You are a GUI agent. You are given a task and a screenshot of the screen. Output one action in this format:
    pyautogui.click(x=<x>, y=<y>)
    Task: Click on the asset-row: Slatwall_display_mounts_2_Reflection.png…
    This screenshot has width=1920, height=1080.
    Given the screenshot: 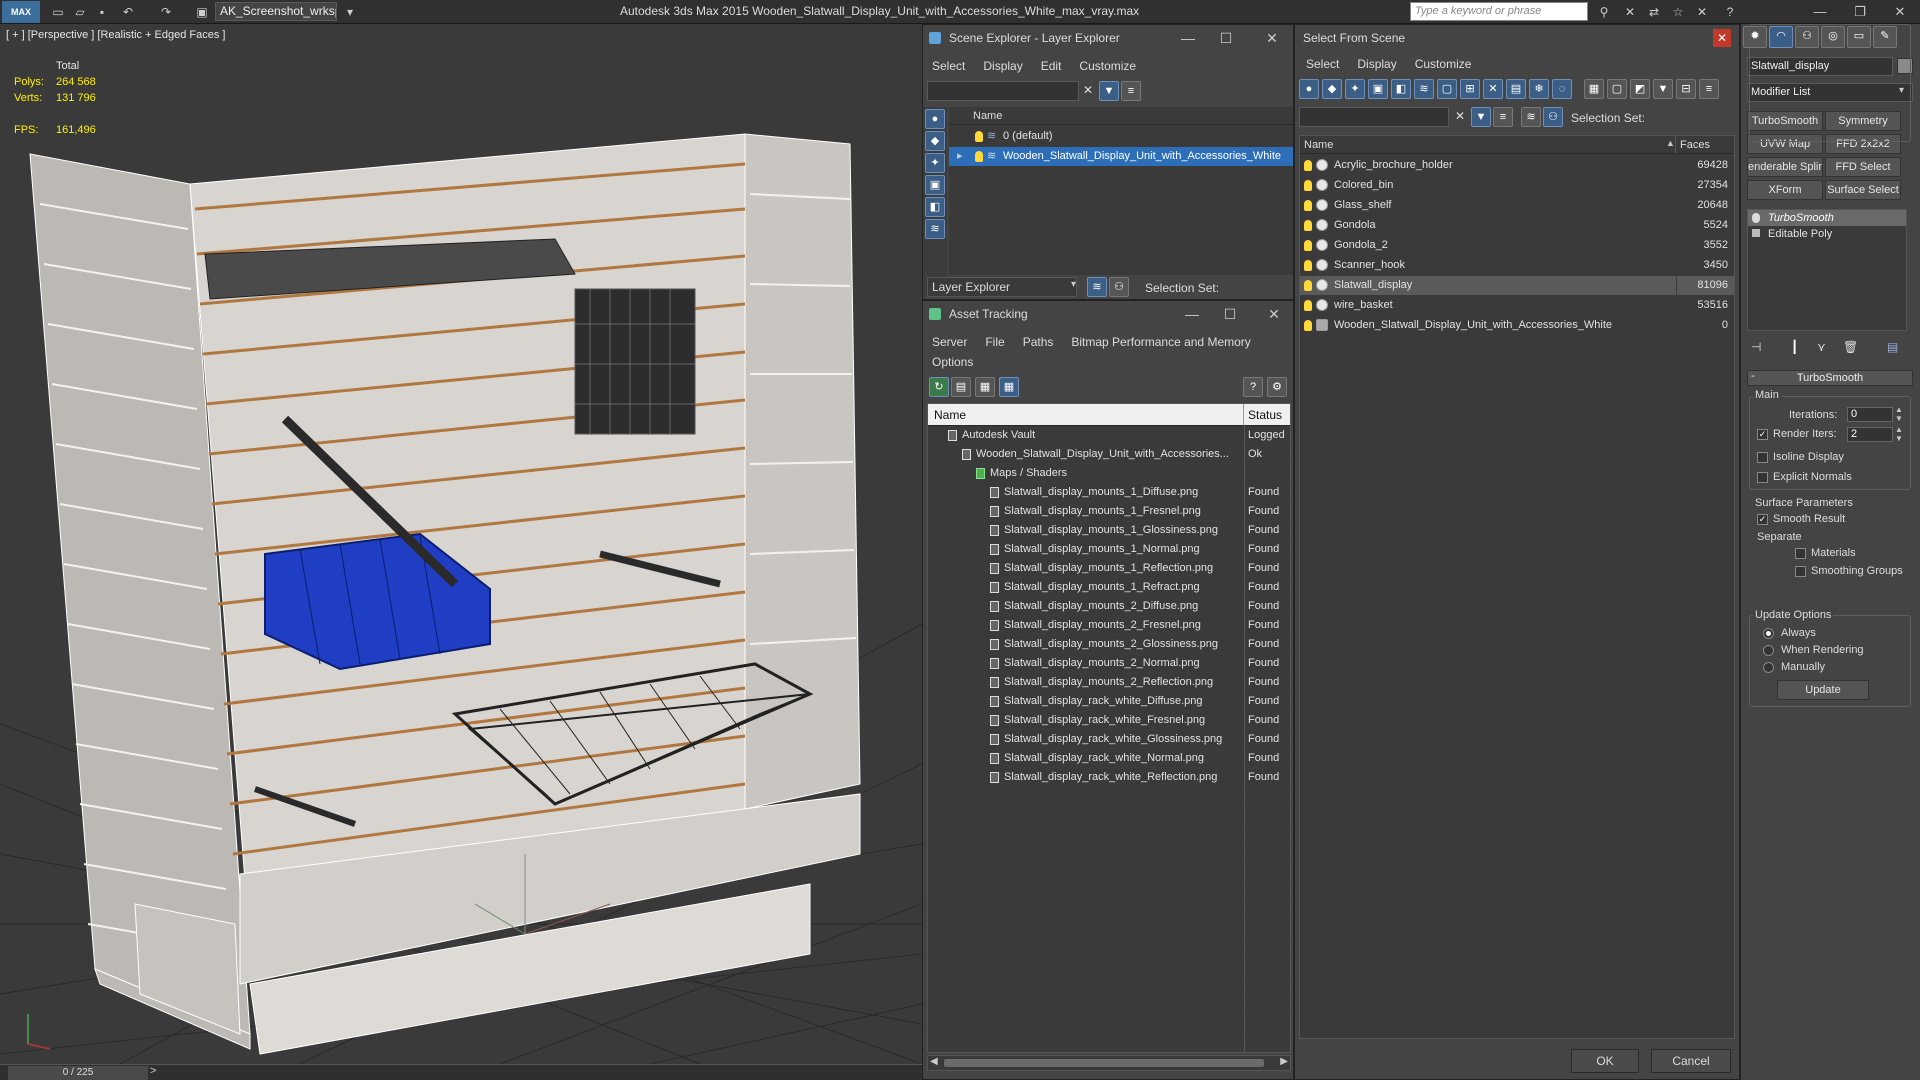 What is the action you would take?
    pyautogui.click(x=1109, y=682)
    